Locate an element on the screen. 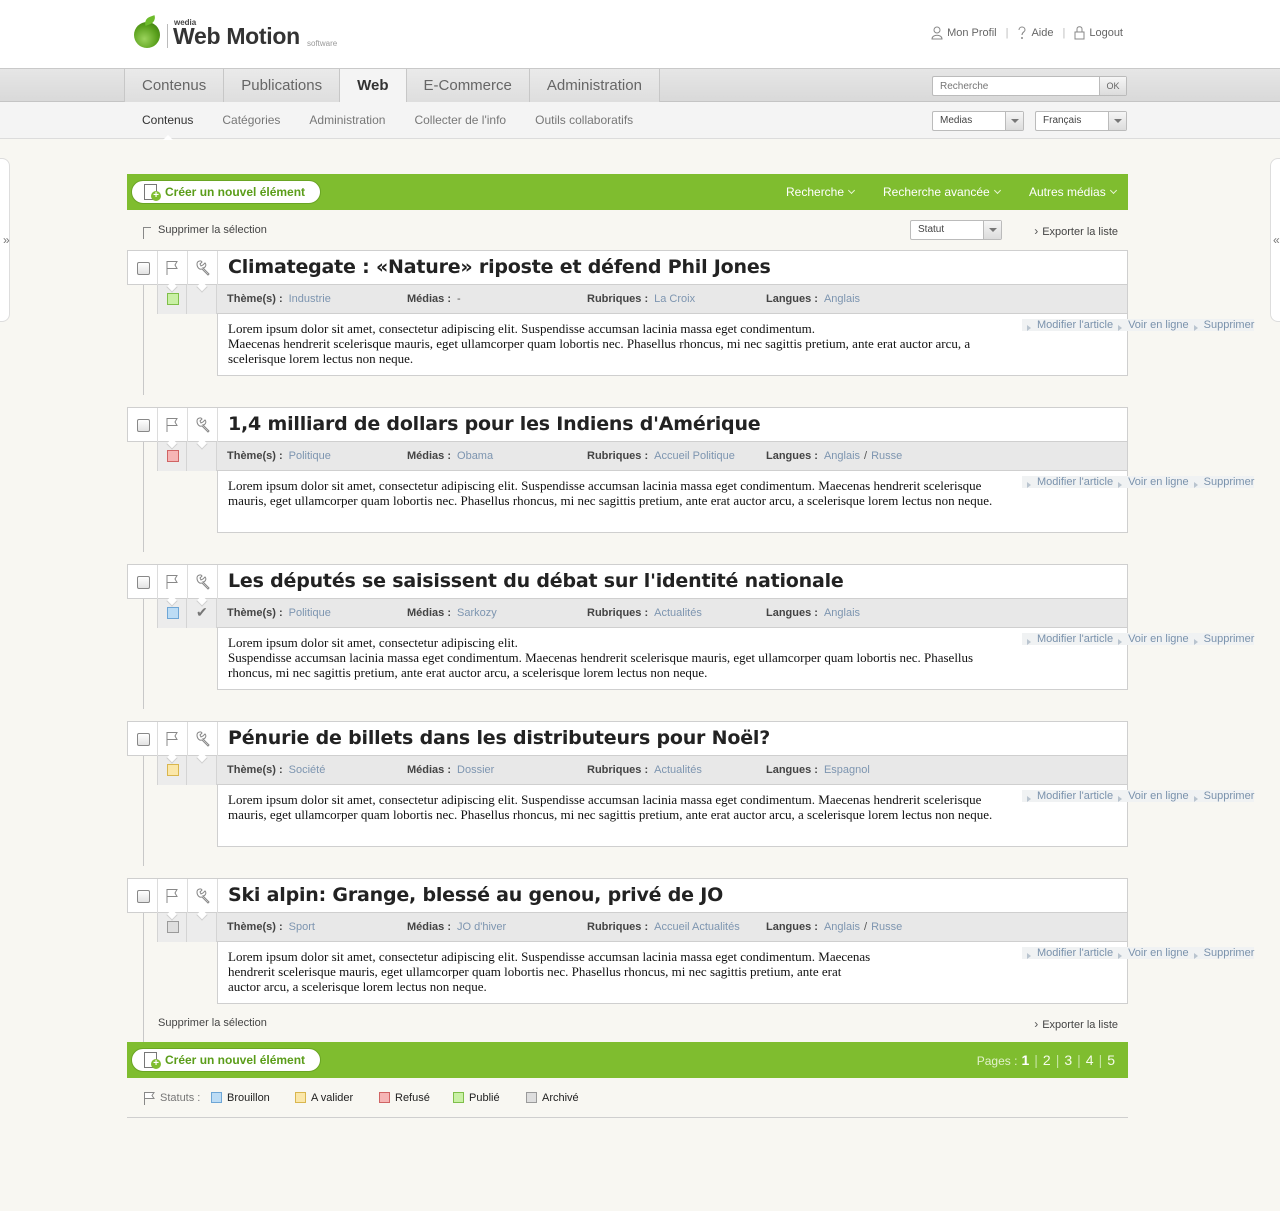 This screenshot has height=1211, width=1280. help-link: Aide is located at coordinates (1035, 33).